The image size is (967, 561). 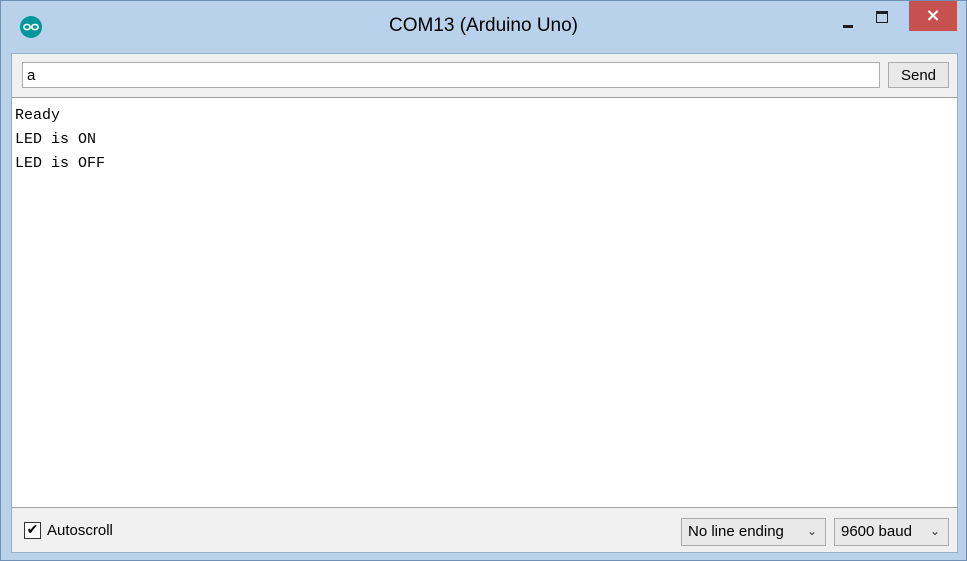 I want to click on window-title: COM13 (Arduino Uno), so click(x=483, y=25).